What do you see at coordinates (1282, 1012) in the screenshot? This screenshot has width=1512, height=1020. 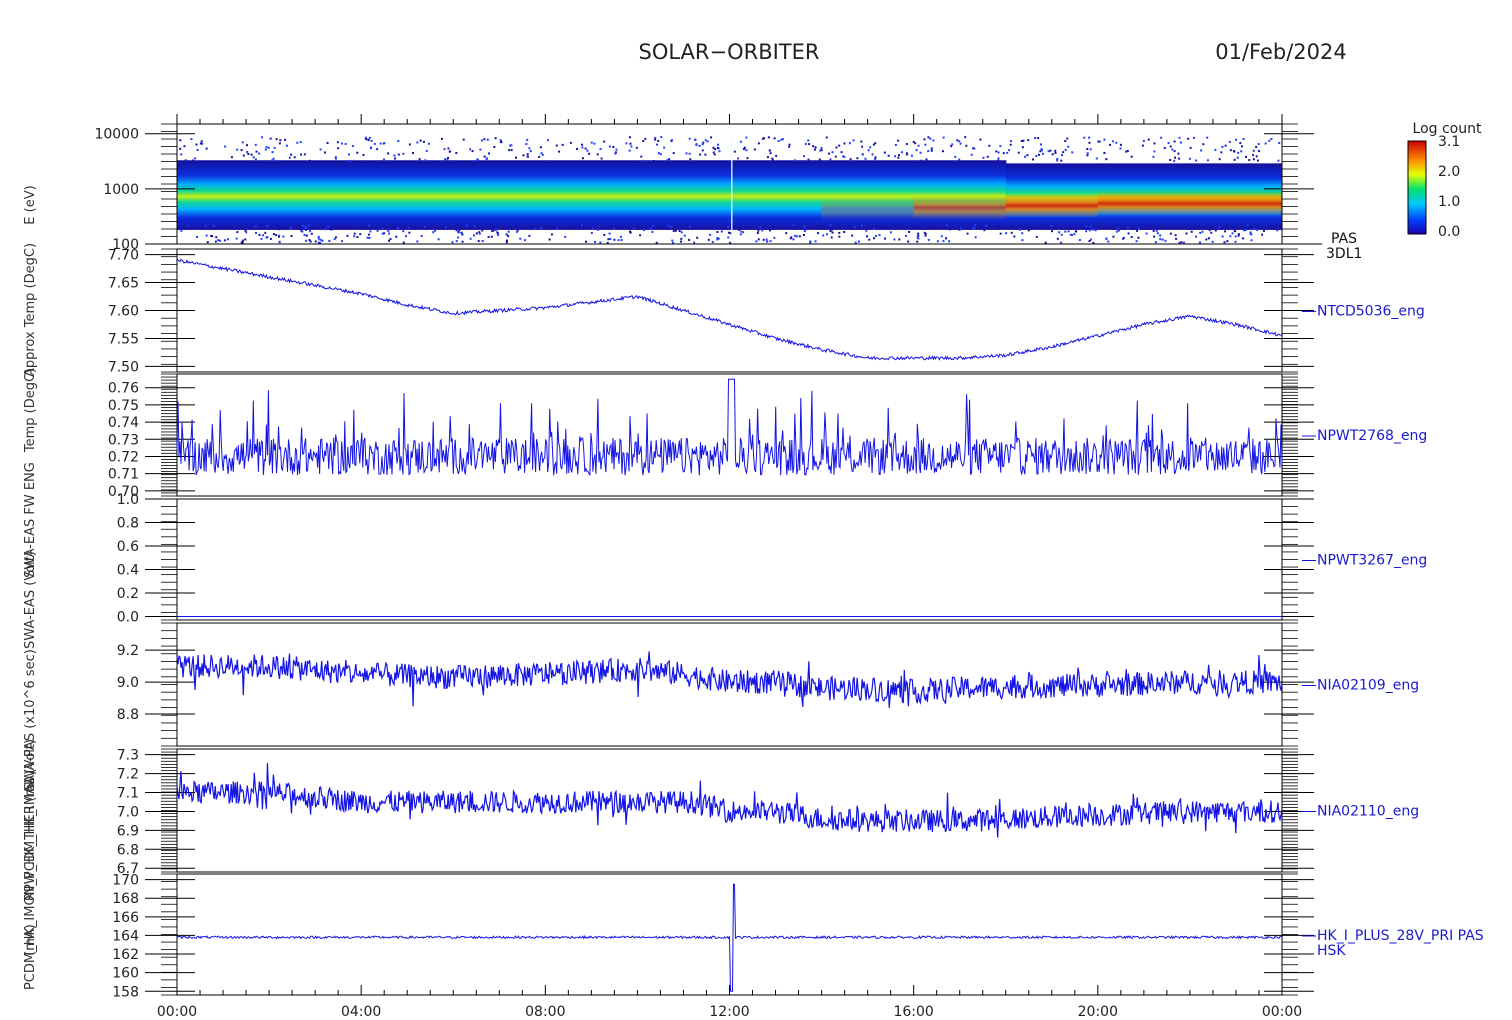 I see `x-tick-label: 00:00` at bounding box center [1282, 1012].